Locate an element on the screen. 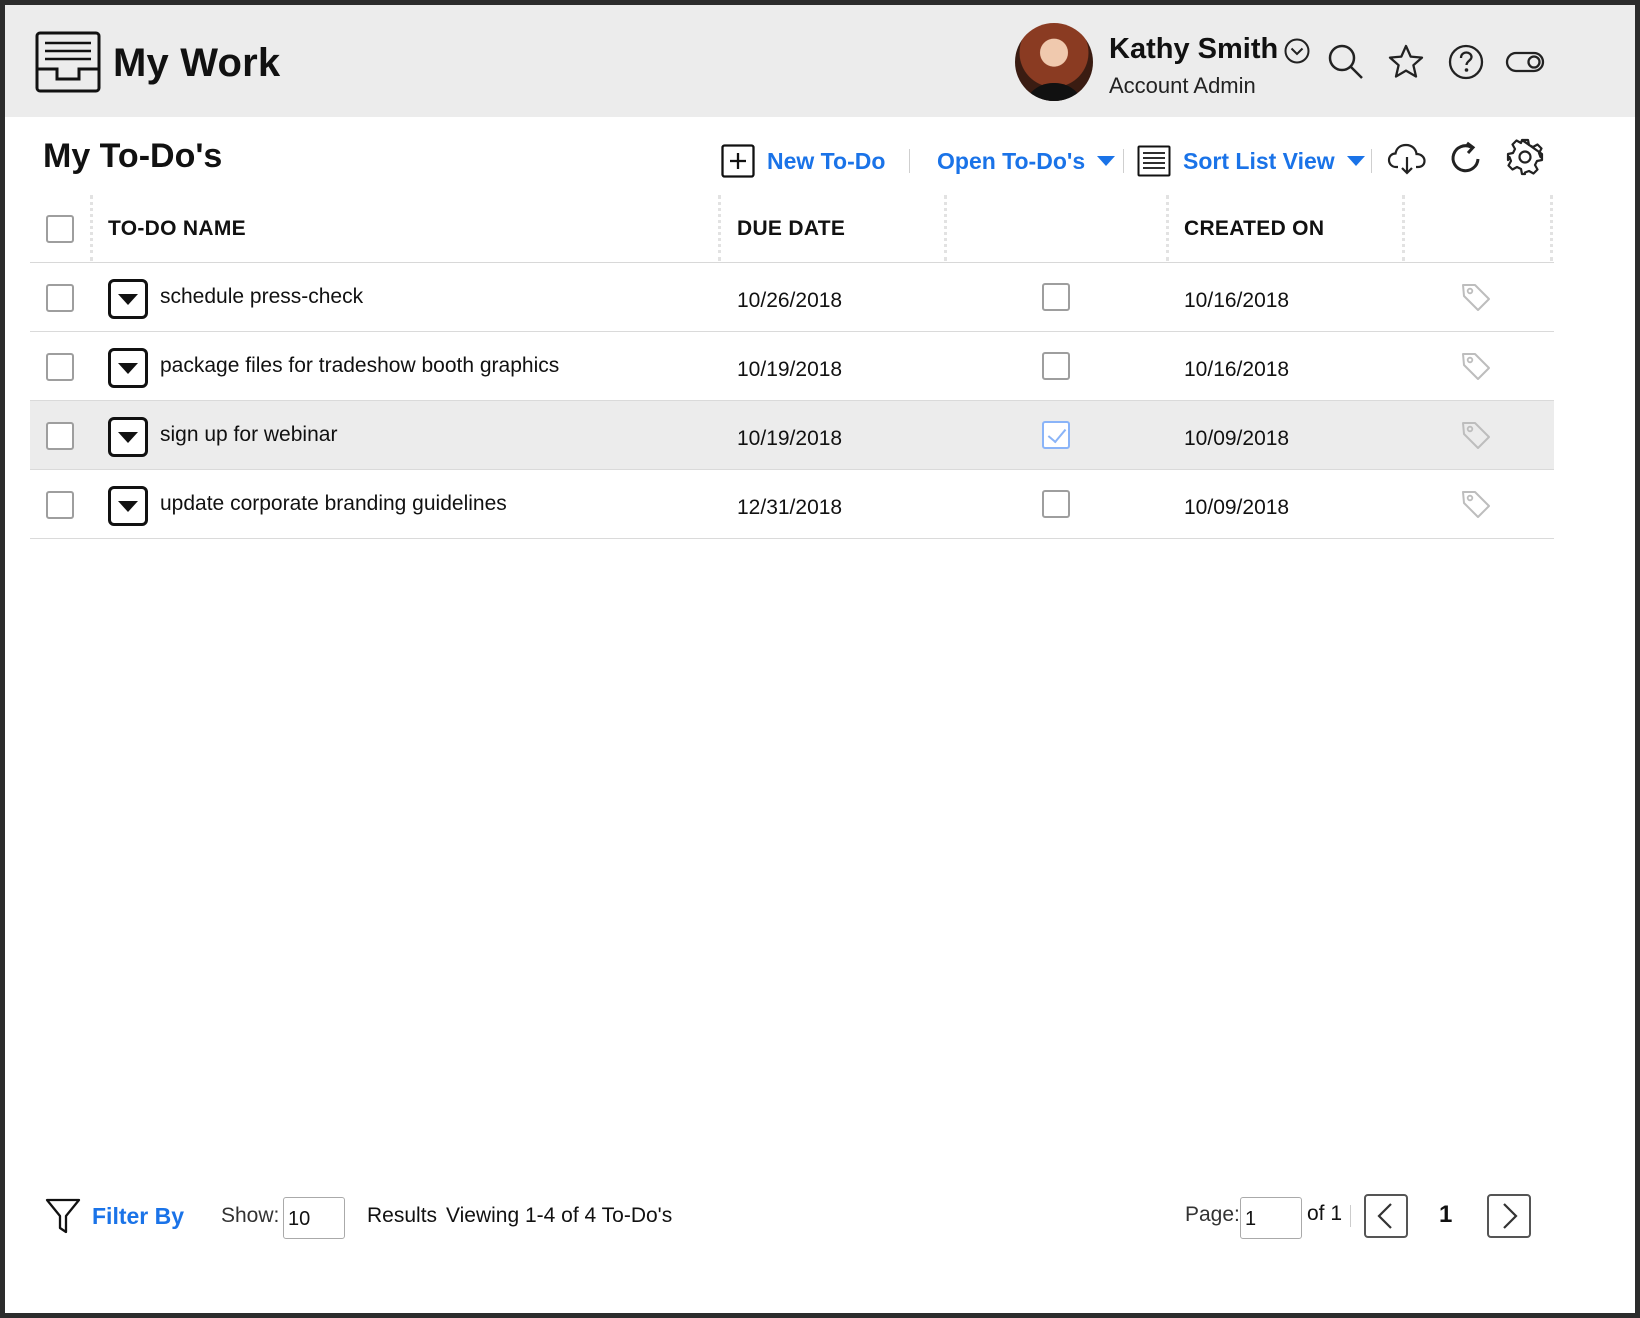  filter-icon is located at coordinates (63, 1216).